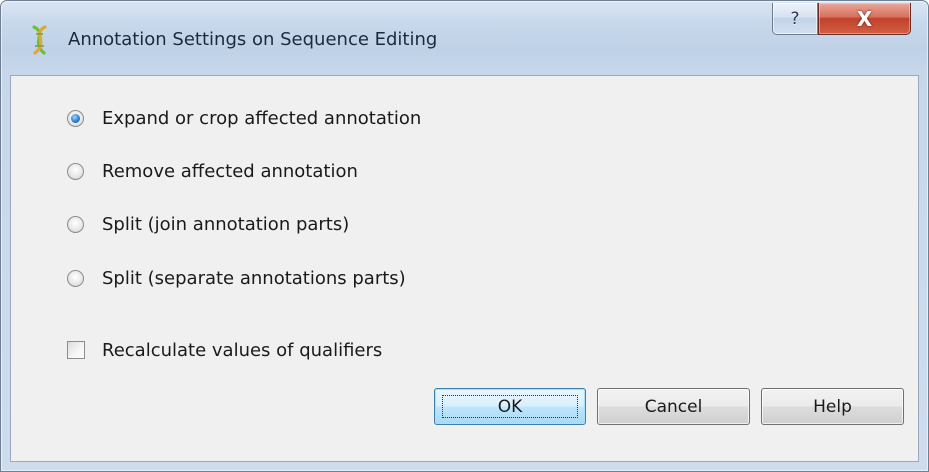 The image size is (929, 472). Describe the element at coordinates (262, 118) in the screenshot. I see `option-label: Expand or crop affected annotation` at that location.